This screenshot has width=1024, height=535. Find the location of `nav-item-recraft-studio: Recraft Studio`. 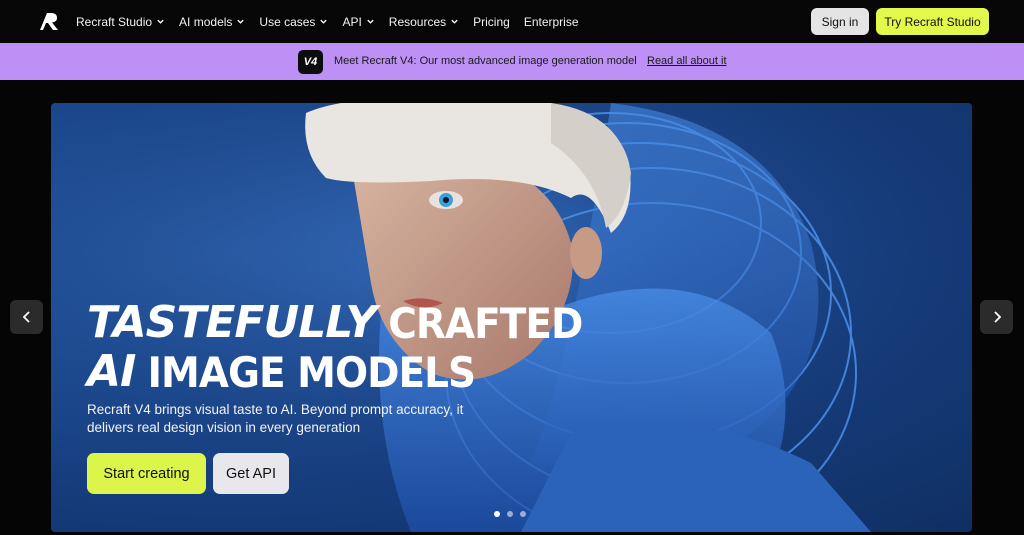

nav-item-recraft-studio: Recraft Studio is located at coordinates (120, 22).